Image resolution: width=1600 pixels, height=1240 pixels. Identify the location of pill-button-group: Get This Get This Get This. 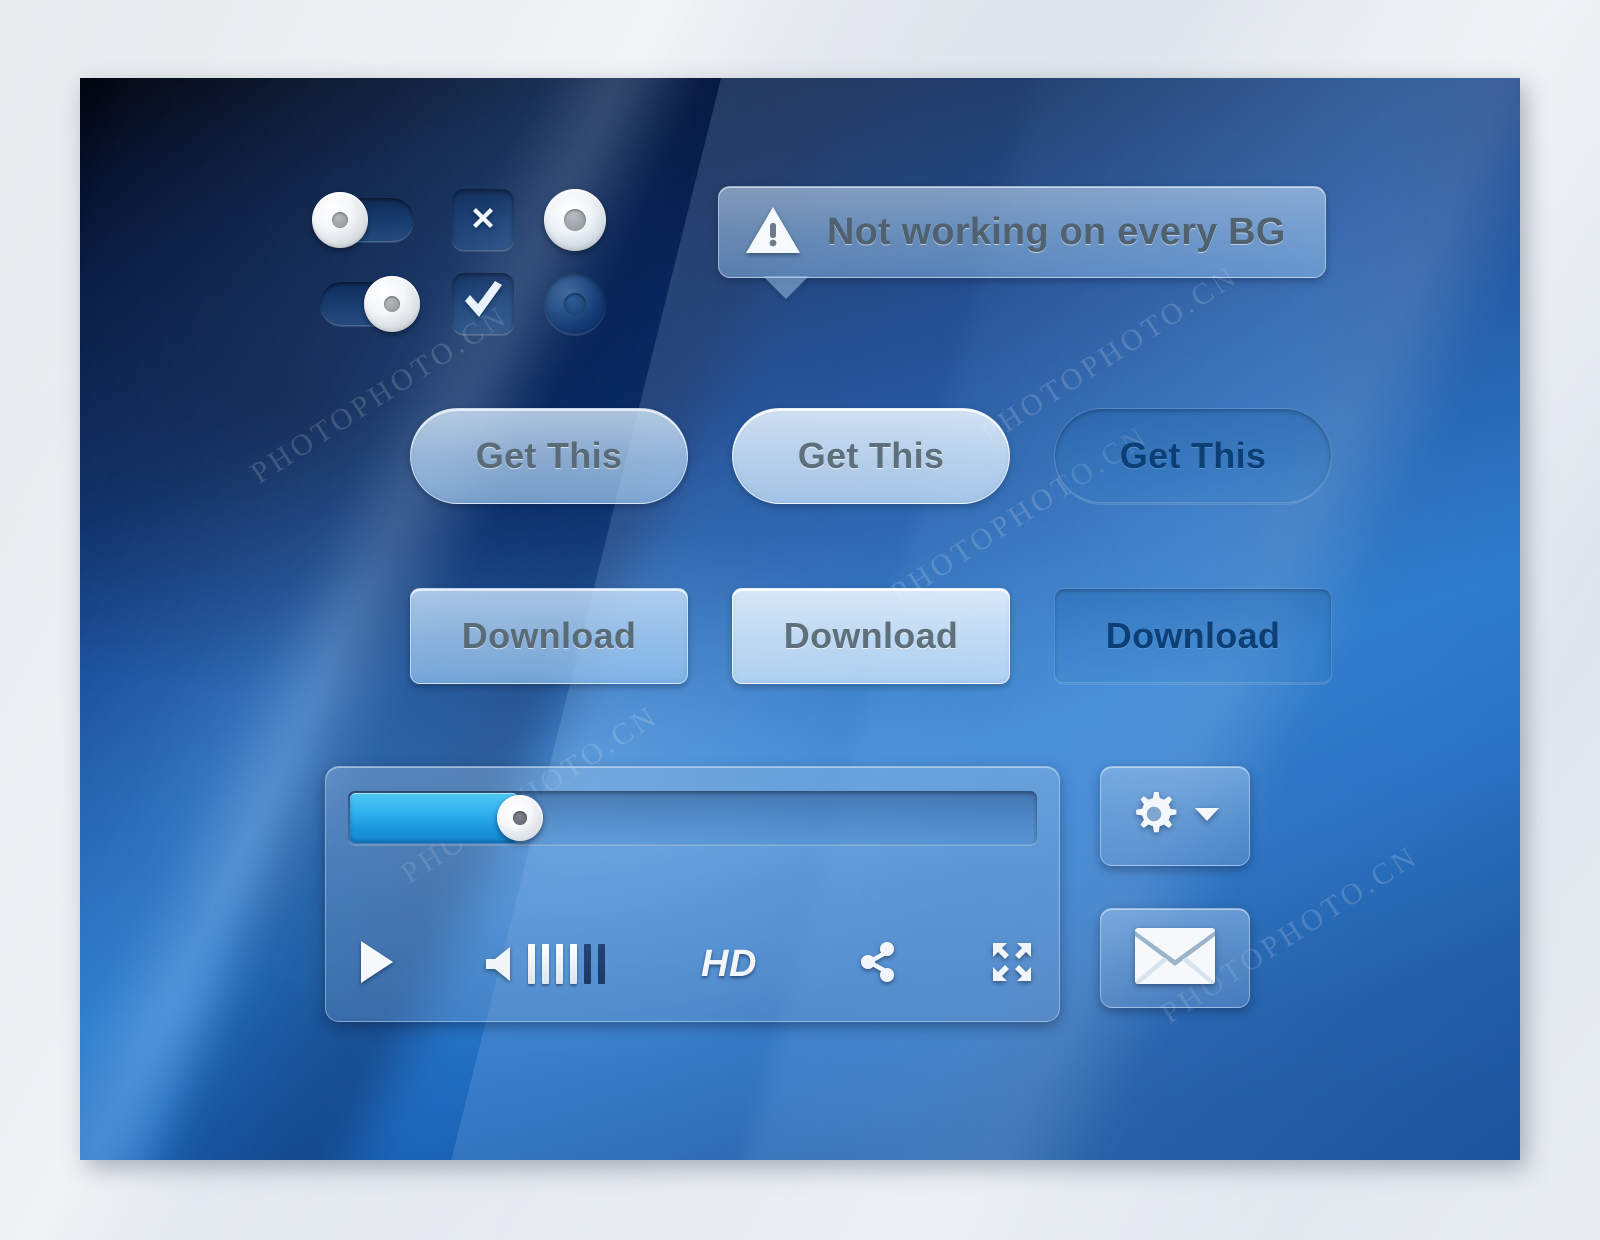
(871, 456).